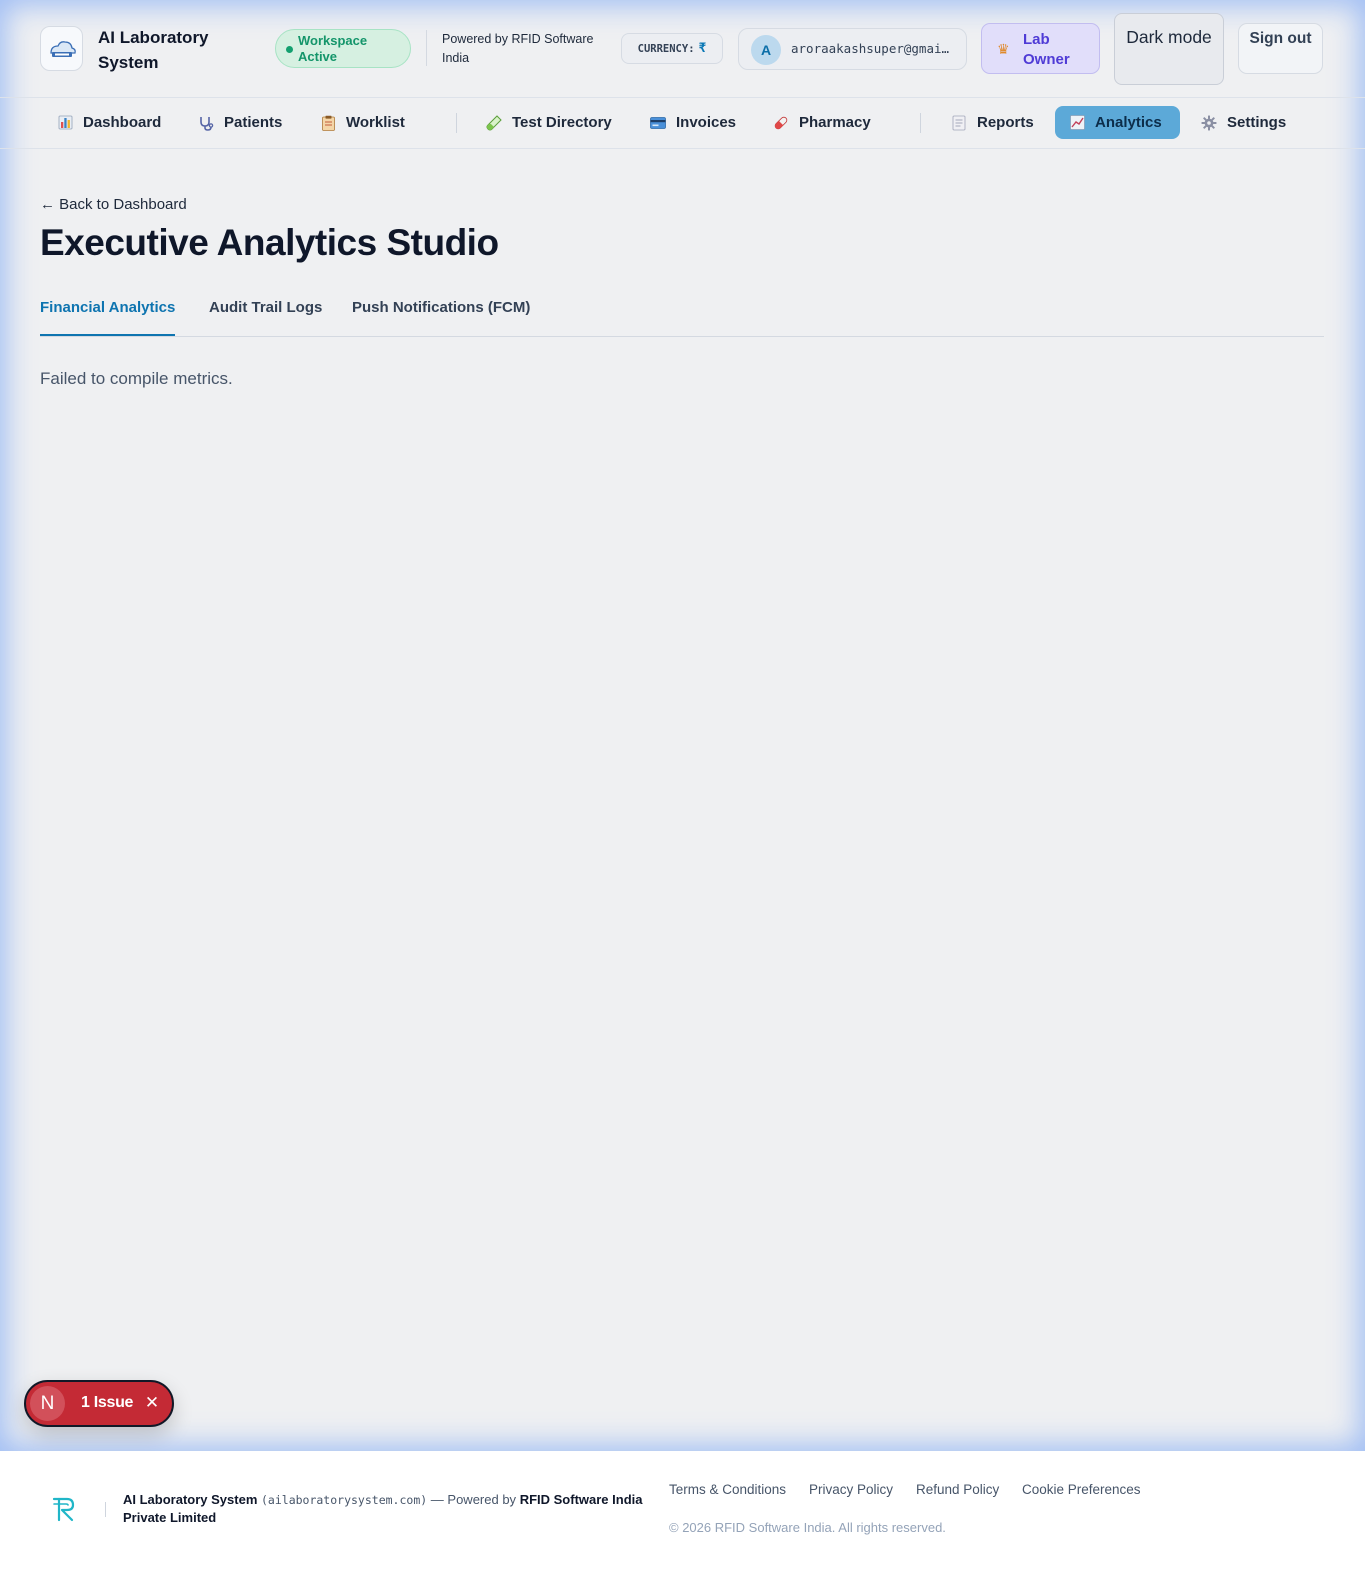 Image resolution: width=1365 pixels, height=1570 pixels. I want to click on nav-item-reports: Reports, so click(992, 122).